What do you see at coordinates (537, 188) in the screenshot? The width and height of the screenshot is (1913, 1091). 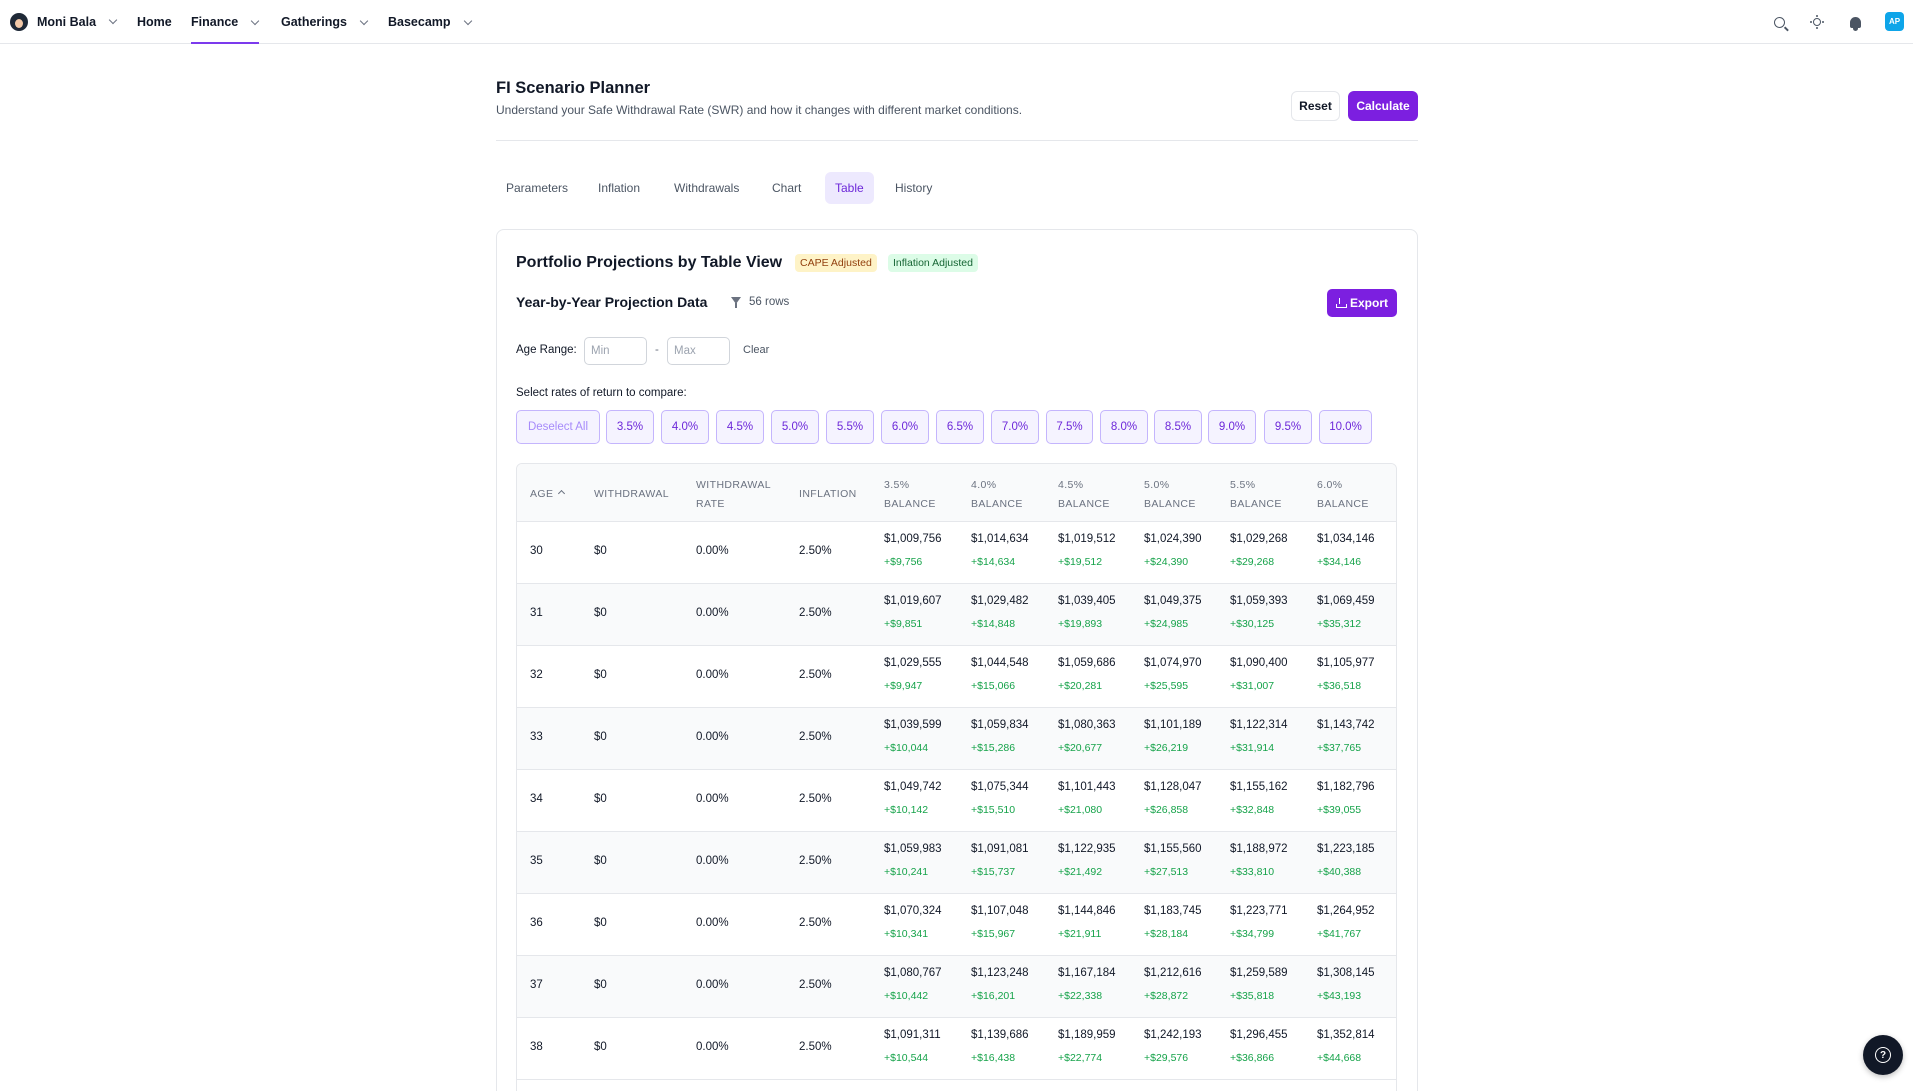 I see `tab-parameters: Parameters` at bounding box center [537, 188].